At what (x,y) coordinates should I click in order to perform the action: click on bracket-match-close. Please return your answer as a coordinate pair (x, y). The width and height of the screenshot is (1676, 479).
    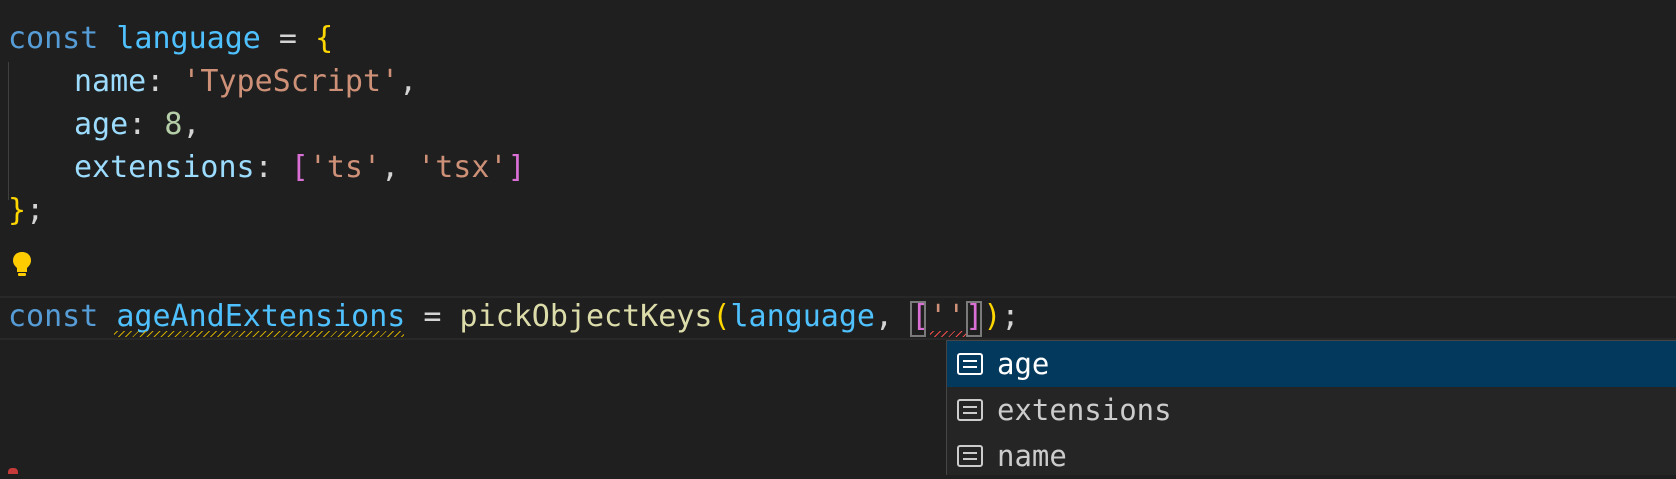
    Looking at the image, I should click on (974, 319).